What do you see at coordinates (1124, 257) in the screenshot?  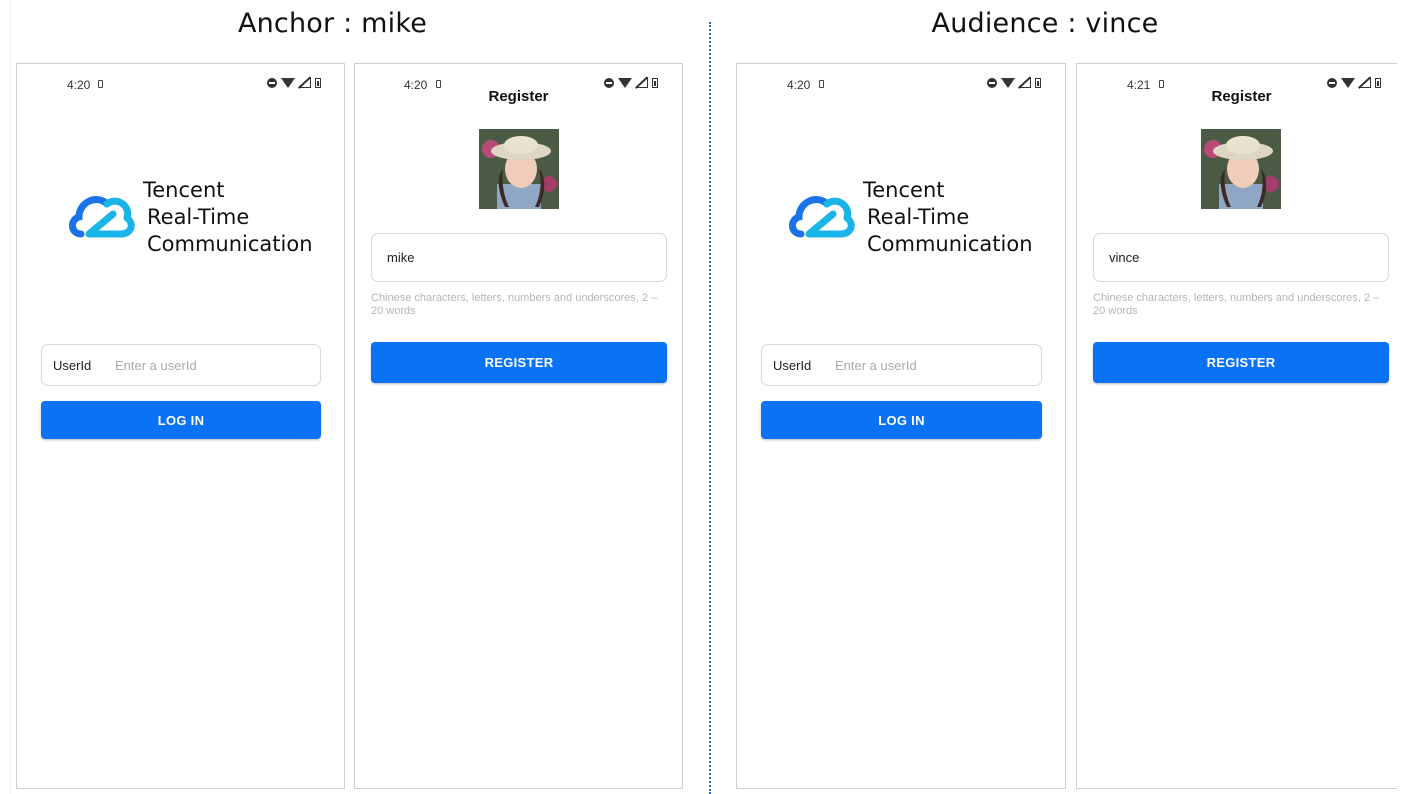 I see `username-value: vince` at bounding box center [1124, 257].